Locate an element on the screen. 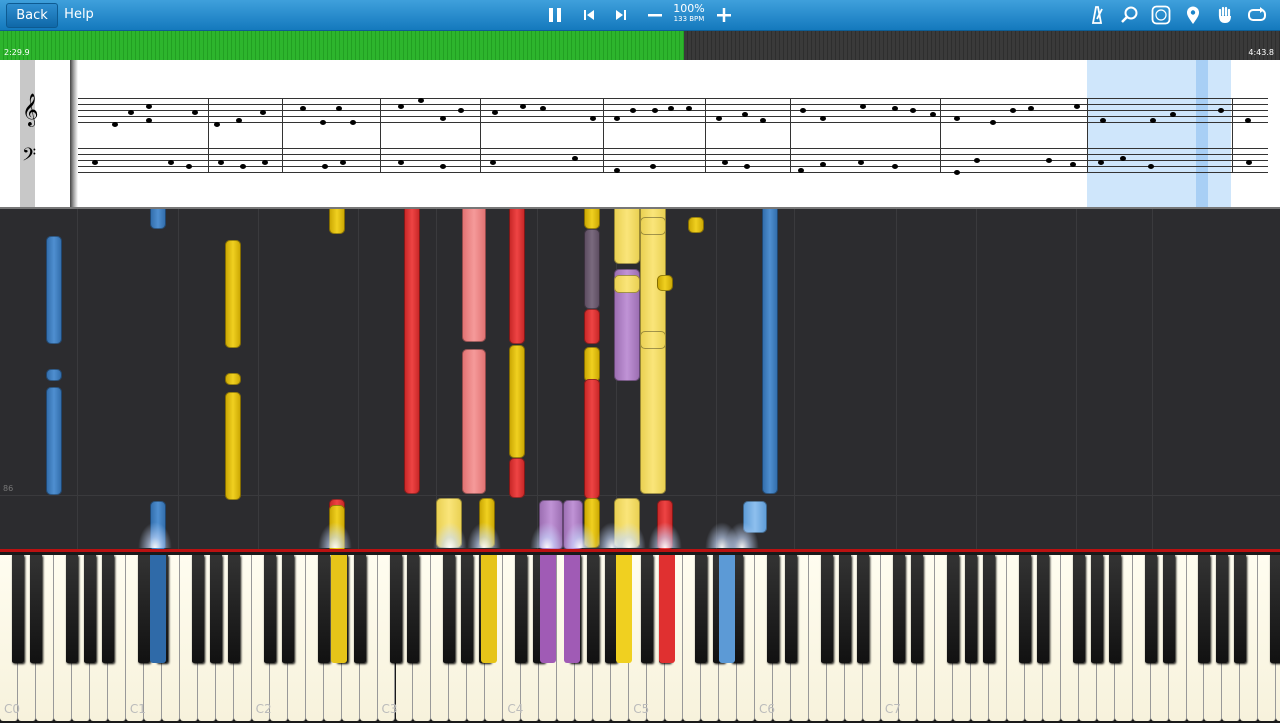  pause-icon is located at coordinates (555, 15).